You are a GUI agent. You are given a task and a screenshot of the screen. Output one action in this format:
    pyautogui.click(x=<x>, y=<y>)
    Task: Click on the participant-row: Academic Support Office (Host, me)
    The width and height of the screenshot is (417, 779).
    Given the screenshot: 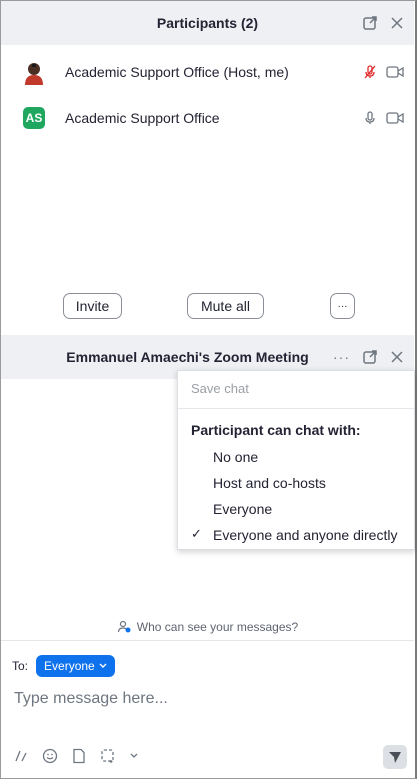 What is the action you would take?
    pyautogui.click(x=207, y=72)
    